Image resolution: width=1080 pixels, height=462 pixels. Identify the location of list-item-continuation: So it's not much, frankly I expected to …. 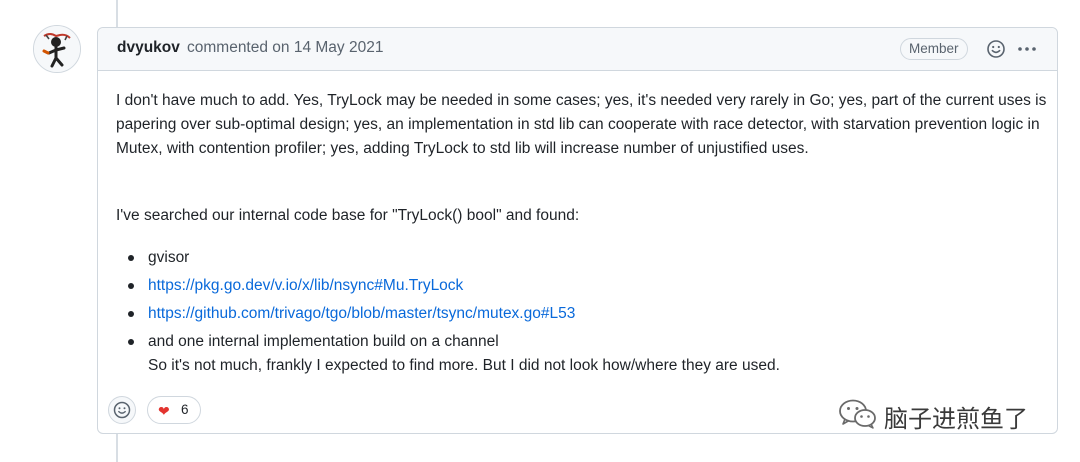
(464, 365).